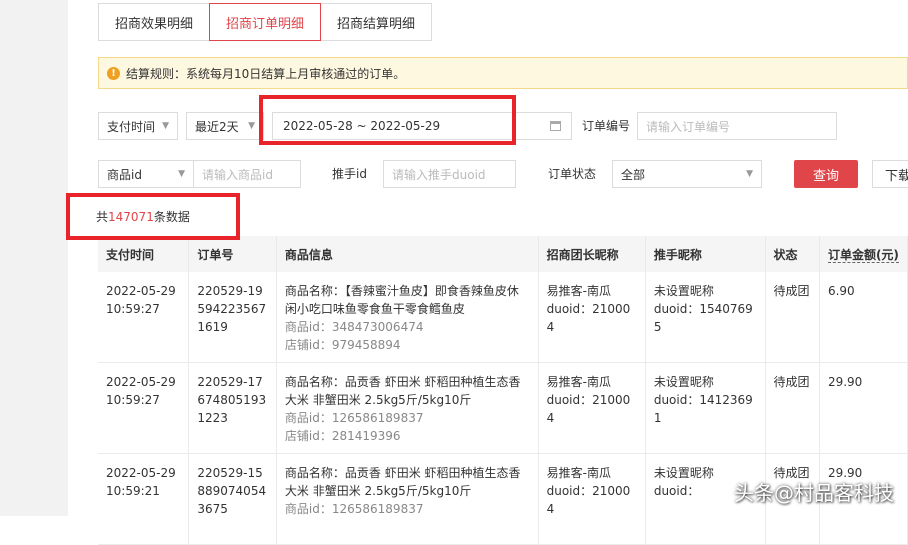 Image resolution: width=908 pixels, height=545 pixels. I want to click on promoter-id-input: 请输入推手duoid, so click(449, 174).